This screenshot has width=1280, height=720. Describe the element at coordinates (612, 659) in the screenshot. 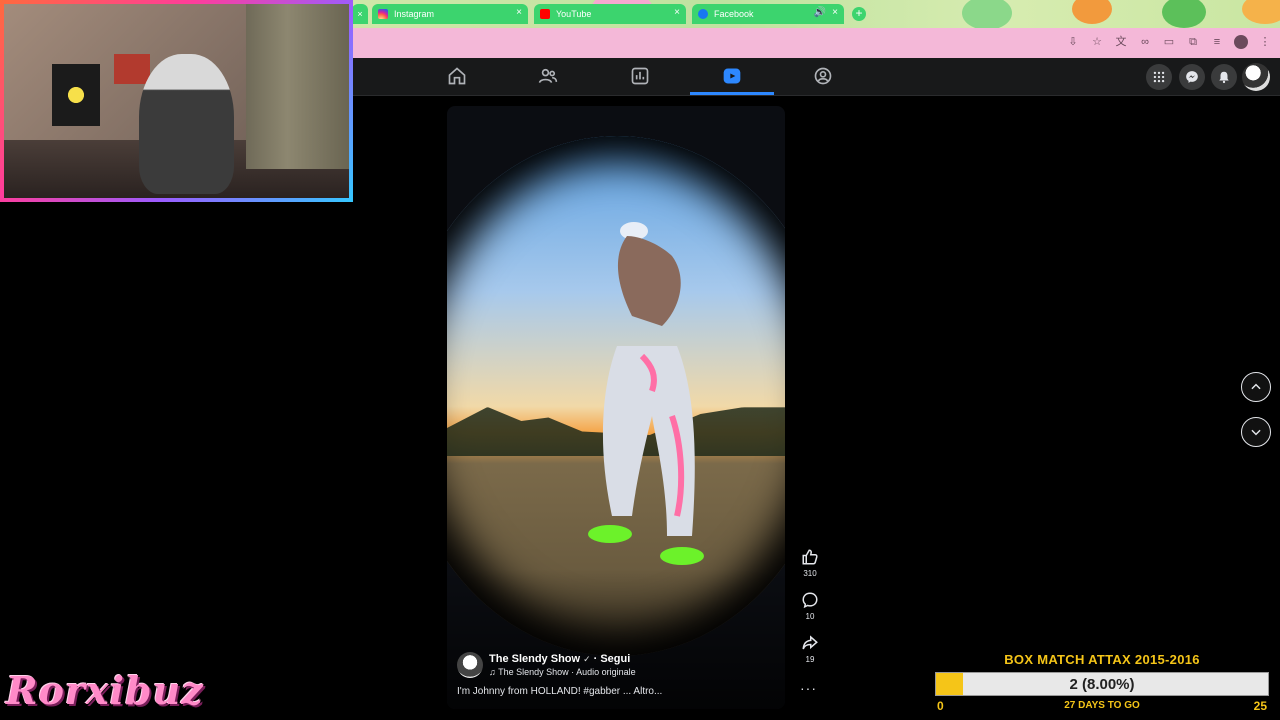

I see `follow-button: · Segui` at that location.